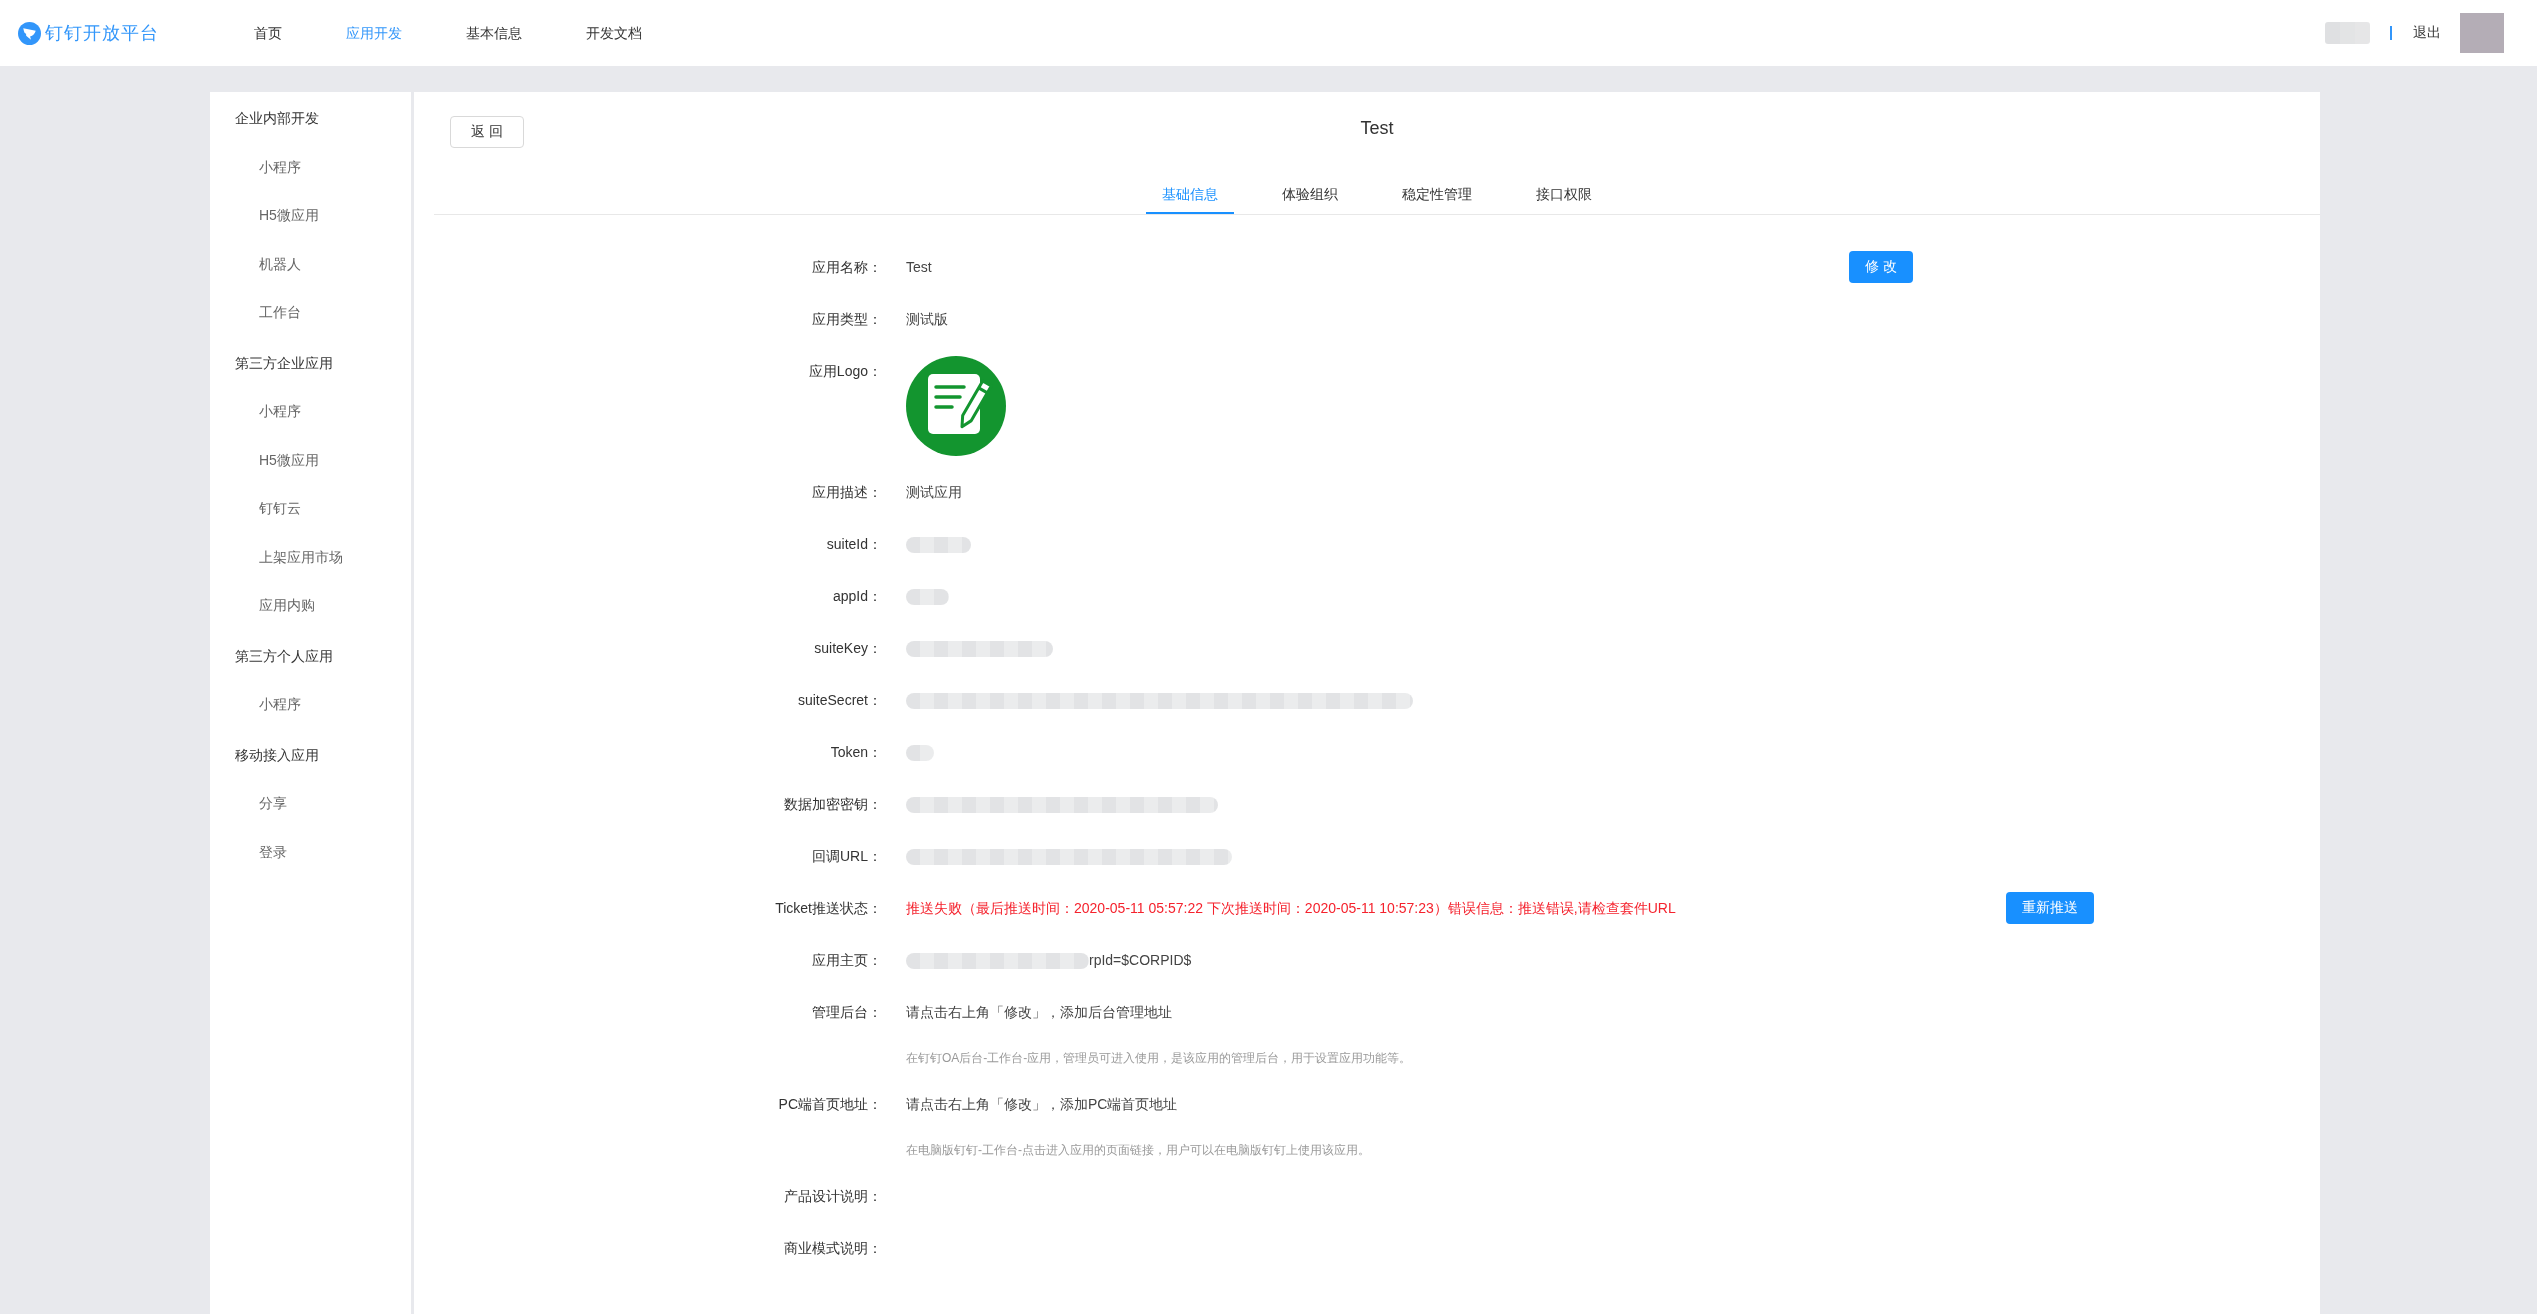 This screenshot has width=2537, height=1314. I want to click on nav-item: 首页, so click(268, 33).